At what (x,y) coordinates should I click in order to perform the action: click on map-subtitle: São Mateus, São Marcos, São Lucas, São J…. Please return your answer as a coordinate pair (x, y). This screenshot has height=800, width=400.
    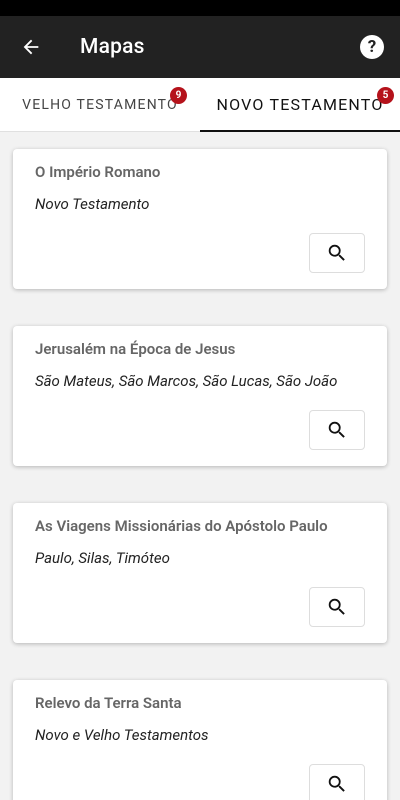
    Looking at the image, I should click on (186, 381).